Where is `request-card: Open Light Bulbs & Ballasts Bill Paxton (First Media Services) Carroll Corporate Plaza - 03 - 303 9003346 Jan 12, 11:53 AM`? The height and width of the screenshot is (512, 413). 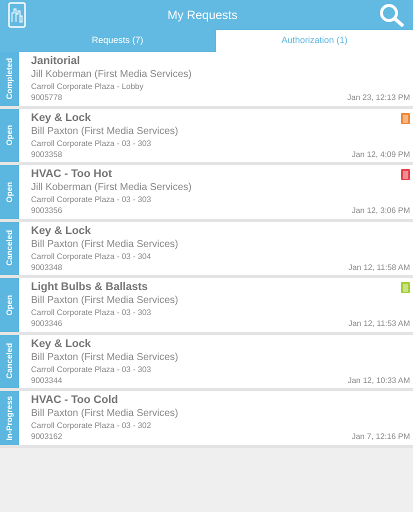 request-card: Open Light Bulbs & Ballasts Bill Paxton (First Media Services) Carroll Corporate Plaza - 03 - 303 9003346 Jan 12, 11:53 AM is located at coordinates (206, 306).